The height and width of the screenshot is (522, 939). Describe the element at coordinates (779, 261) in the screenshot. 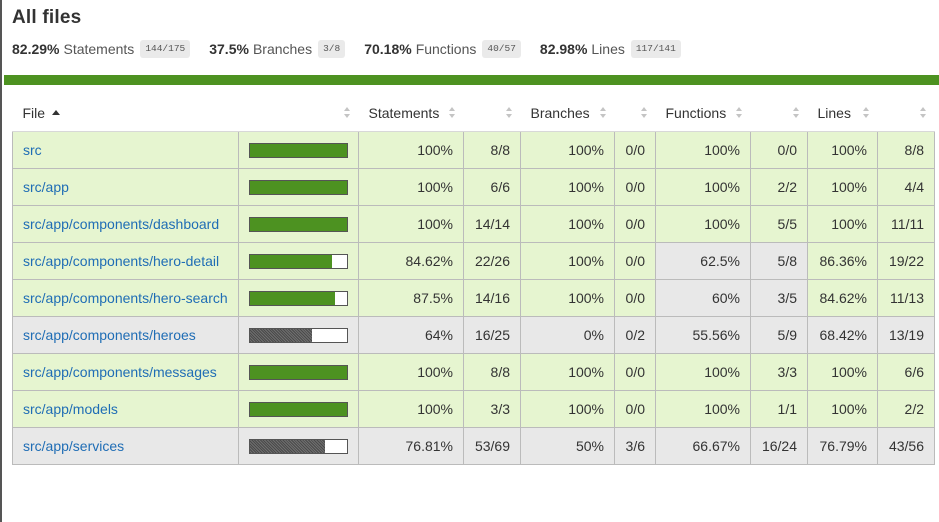

I see `functions-fraction-cell: 5/8` at that location.